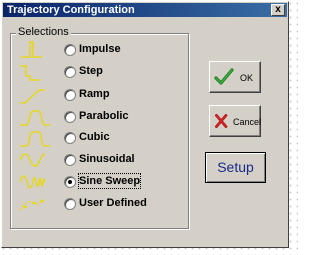  I want to click on impulse-wave-icon, so click(31, 49).